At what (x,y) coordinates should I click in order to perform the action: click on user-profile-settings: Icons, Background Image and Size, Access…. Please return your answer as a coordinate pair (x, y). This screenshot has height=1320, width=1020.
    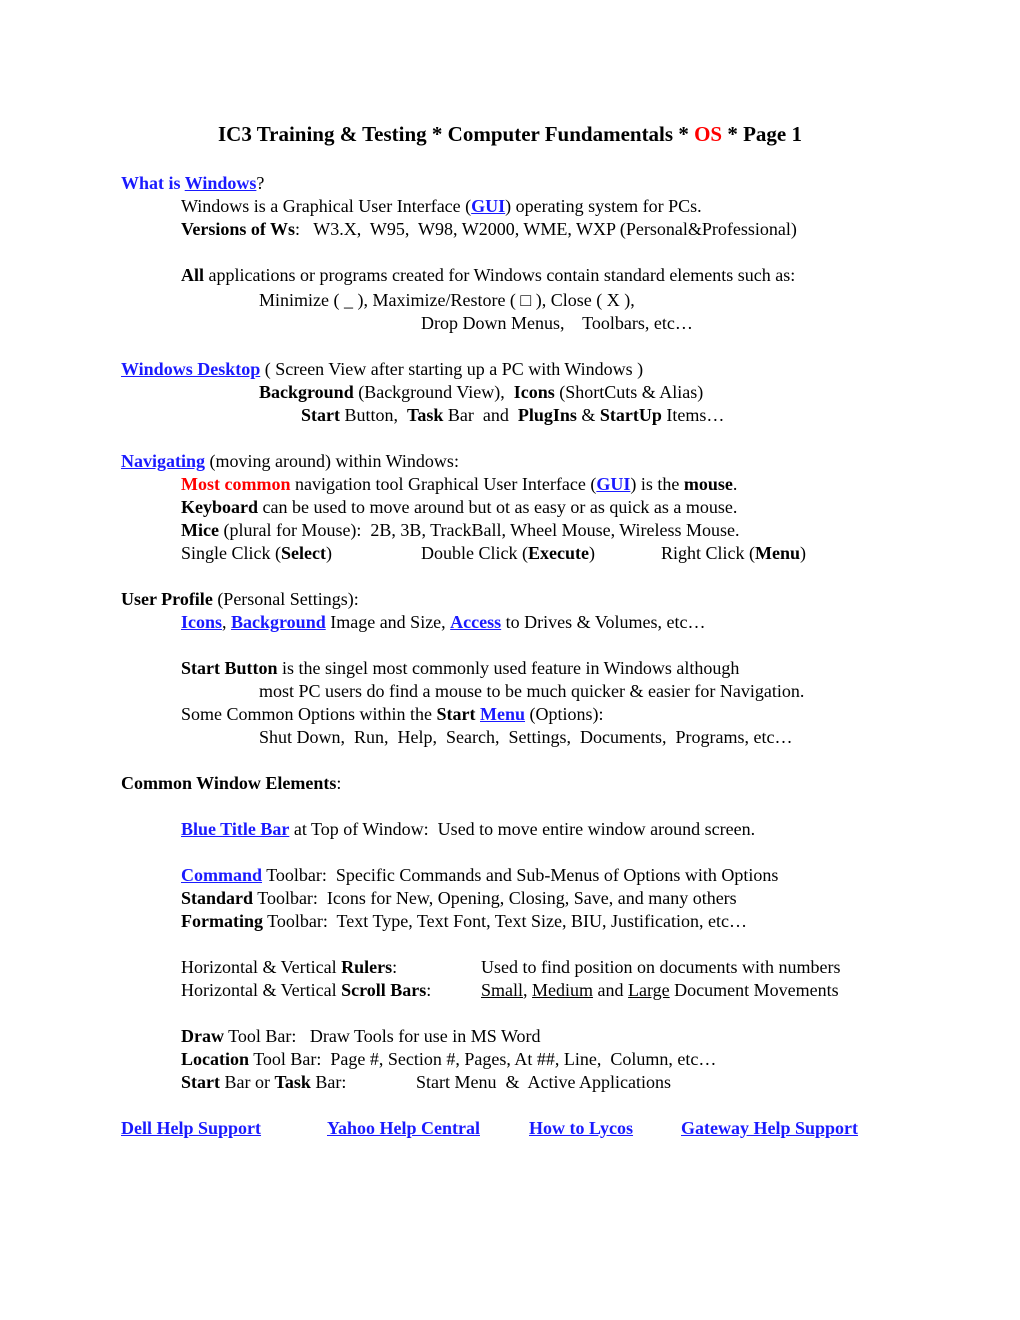
    Looking at the image, I should click on (443, 622).